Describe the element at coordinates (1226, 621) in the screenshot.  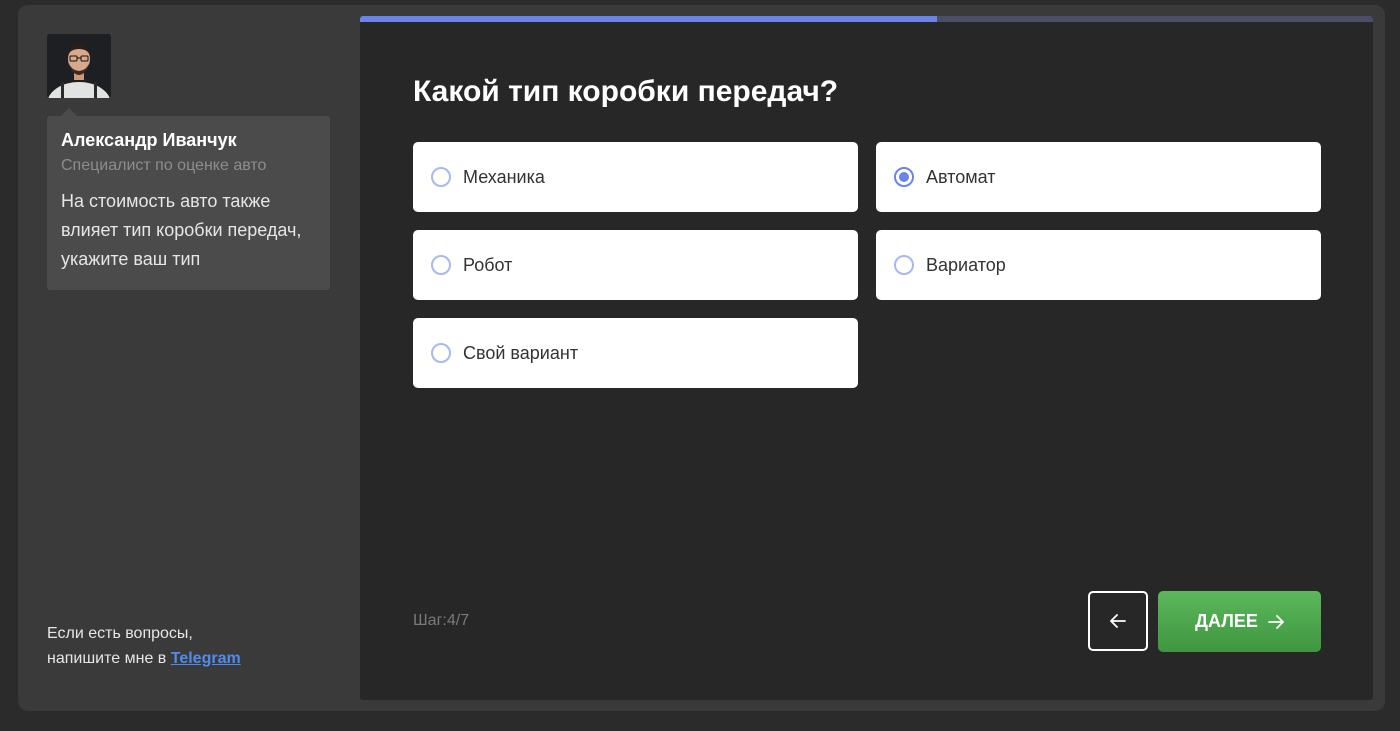
I see `next-button-label: ДАЛЕЕ` at that location.